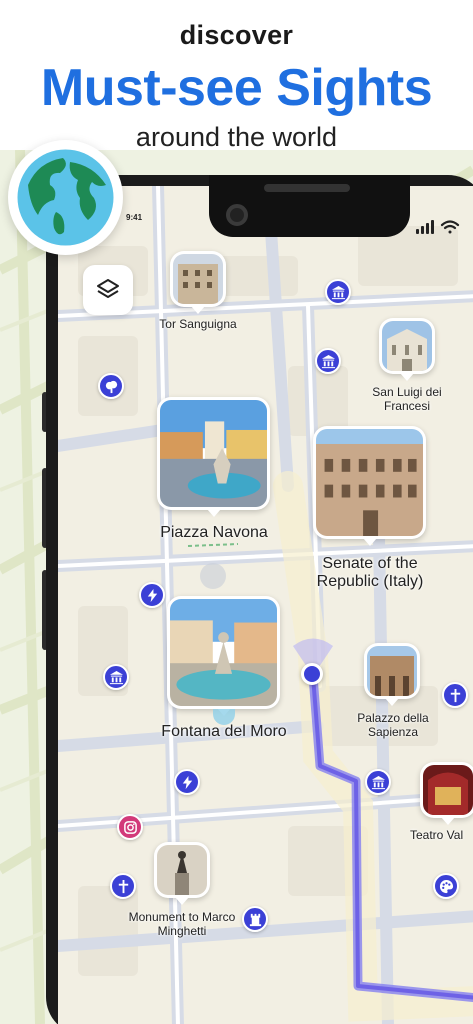 The image size is (473, 1024). What do you see at coordinates (370, 573) in the screenshot?
I see `place-label: Senate of the Republic (Italy)` at bounding box center [370, 573].